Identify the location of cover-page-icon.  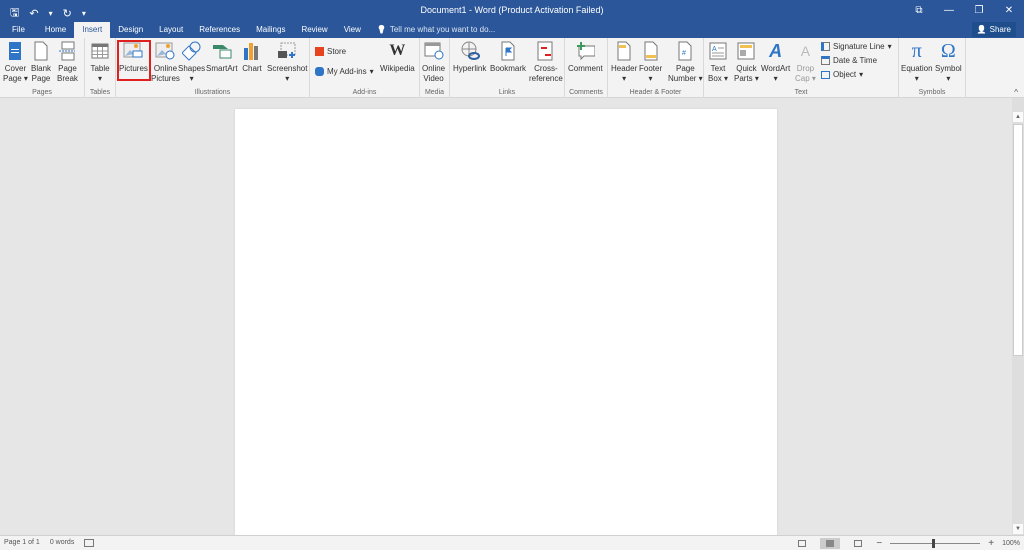
(15, 51).